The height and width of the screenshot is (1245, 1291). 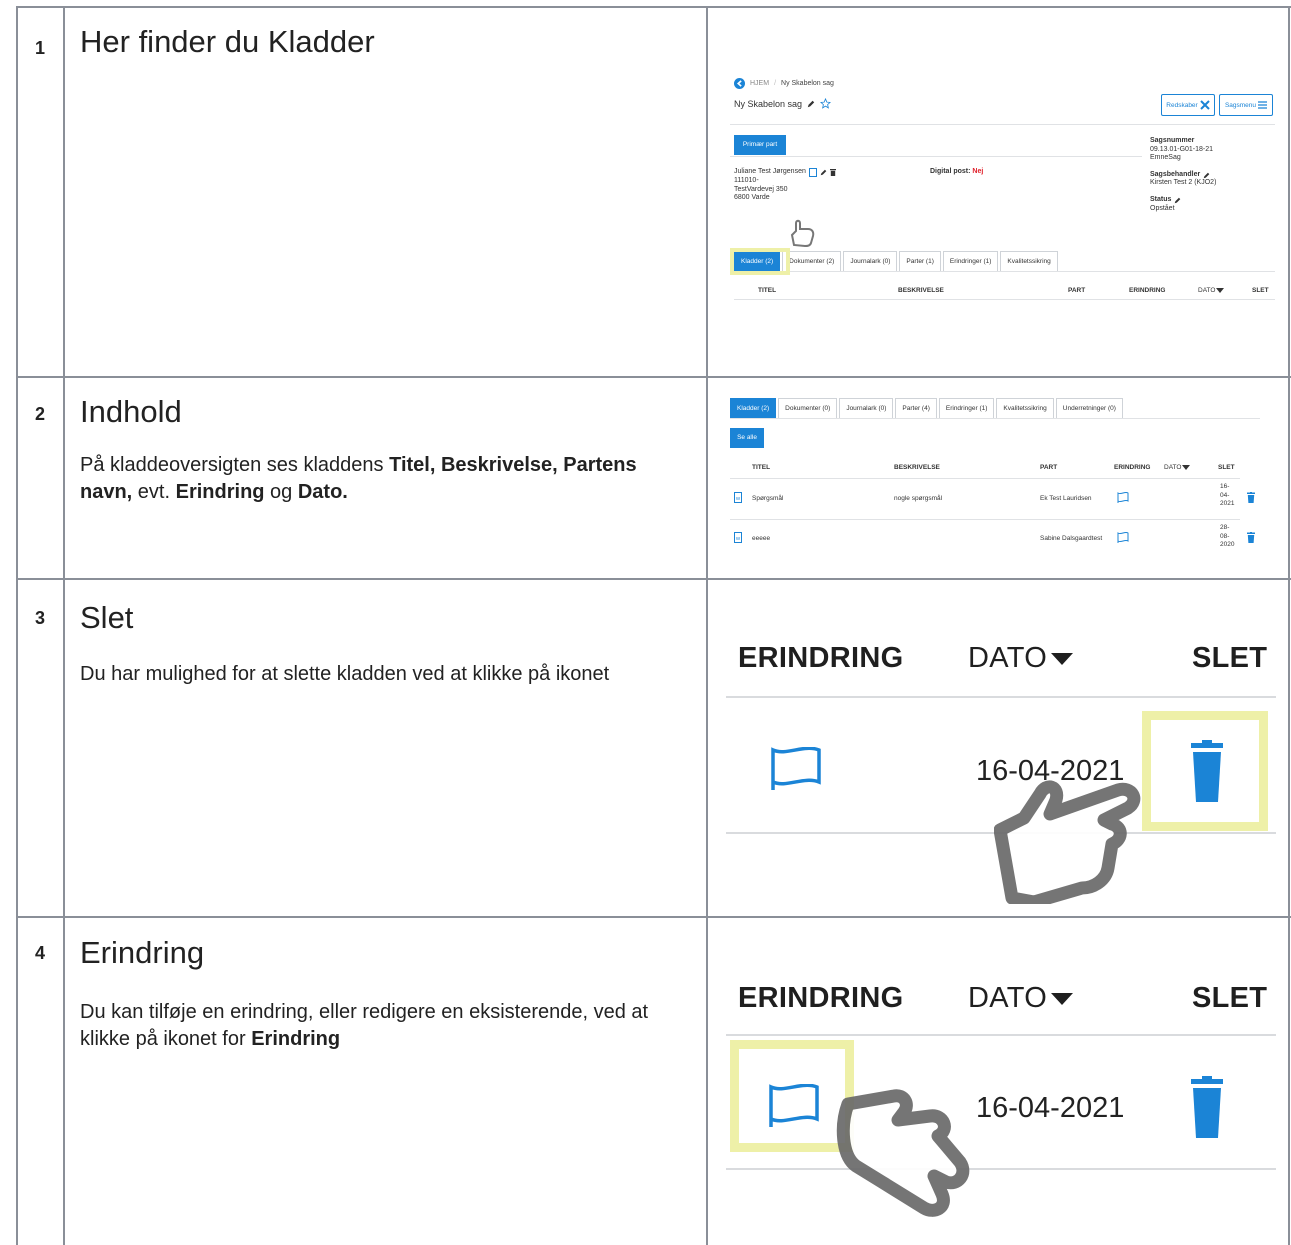 What do you see at coordinates (753, 408) in the screenshot?
I see `tab-drafts: Kladder (2)` at bounding box center [753, 408].